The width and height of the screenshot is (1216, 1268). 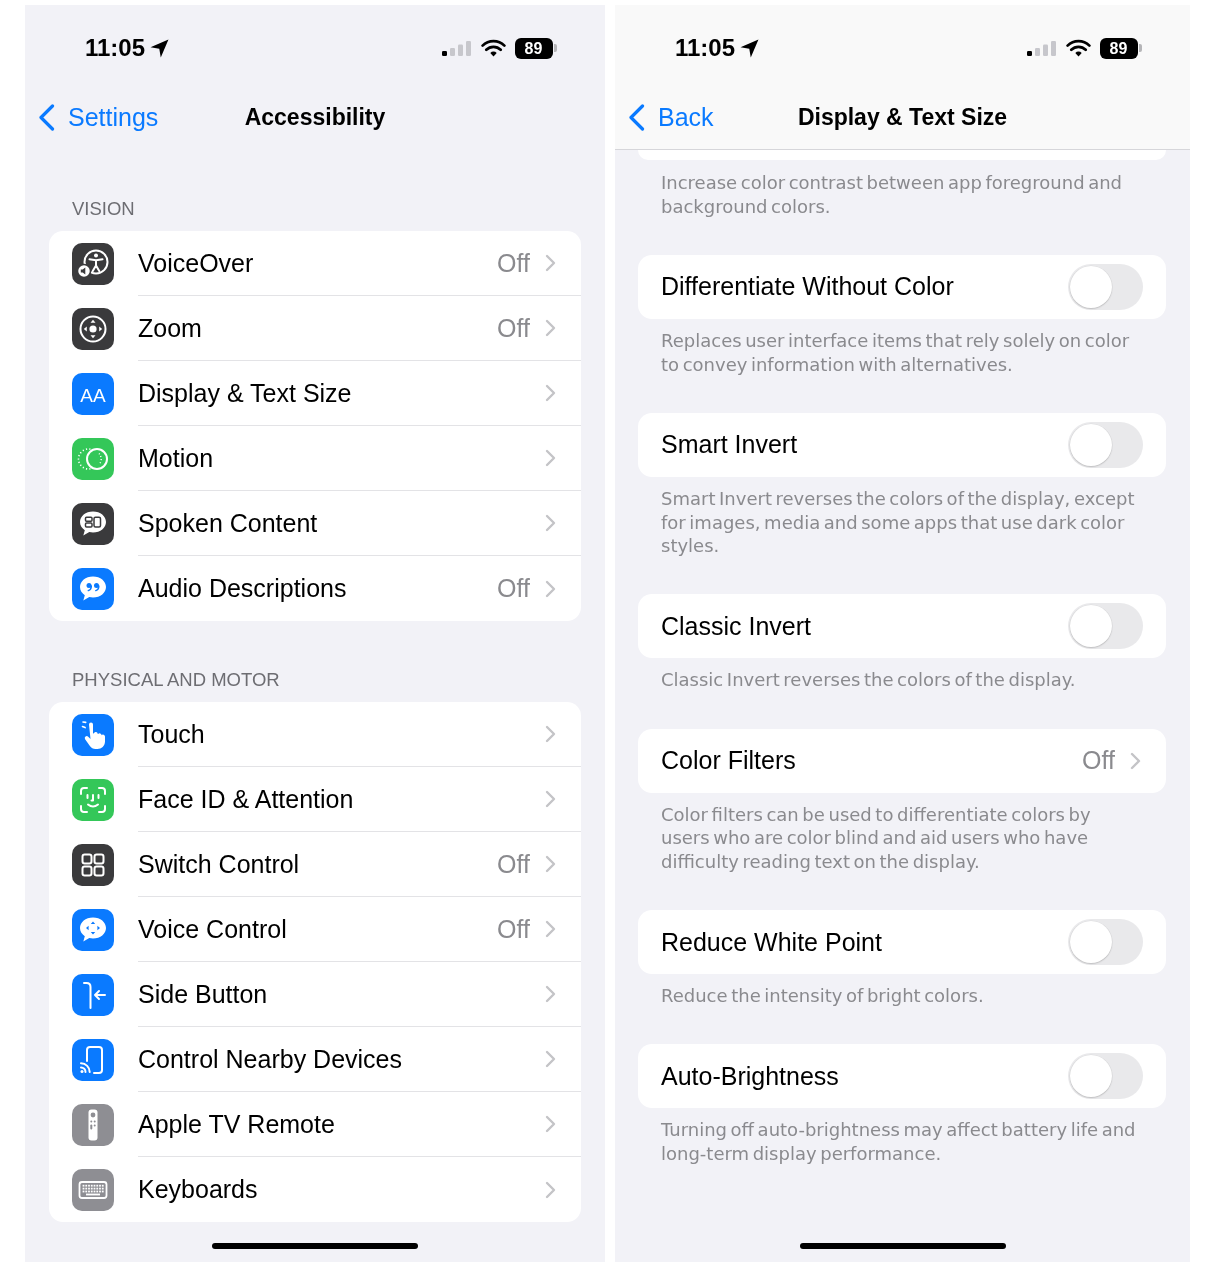 I want to click on row-label: Audio Descriptions, so click(x=242, y=588).